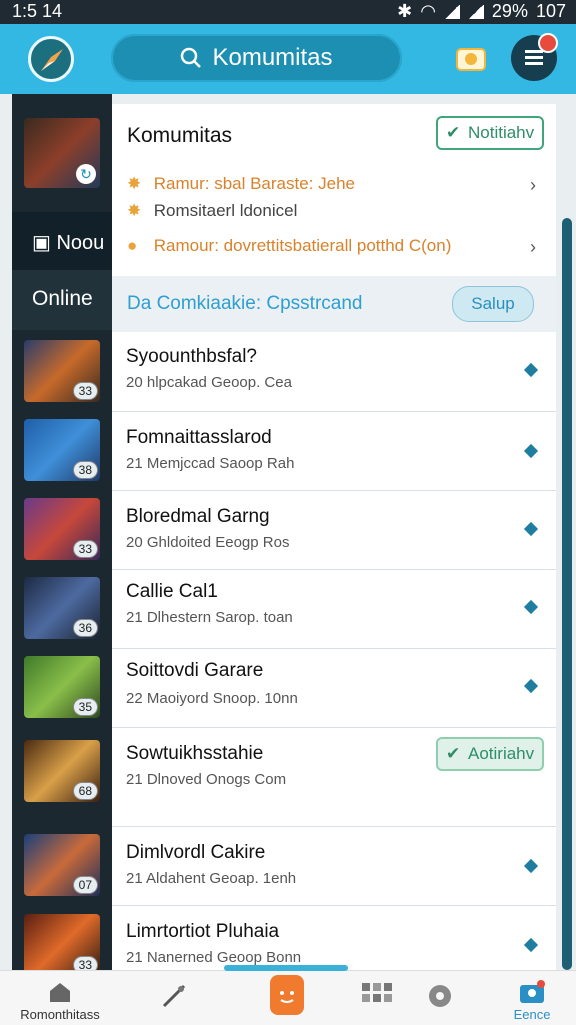 The width and height of the screenshot is (576, 1025). I want to click on bottom-nav: Romonthitass Eence, so click(288, 995).